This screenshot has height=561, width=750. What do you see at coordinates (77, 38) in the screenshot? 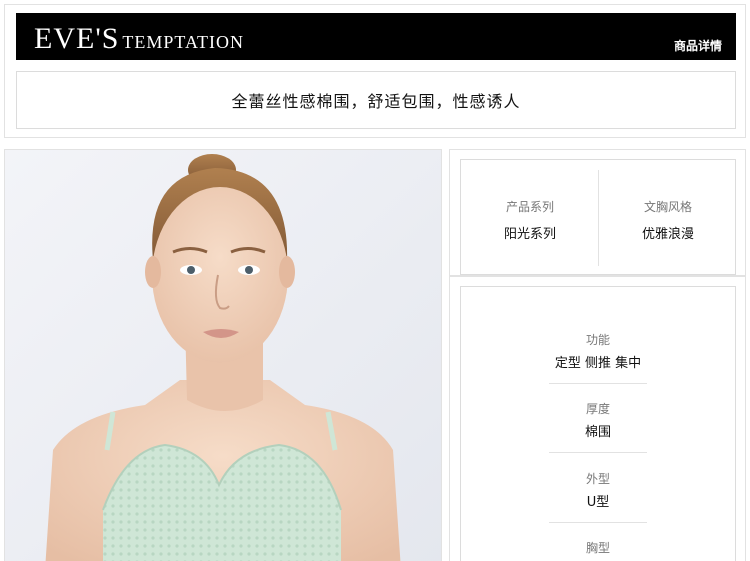
I see `logo-main-text: EVE'S` at bounding box center [77, 38].